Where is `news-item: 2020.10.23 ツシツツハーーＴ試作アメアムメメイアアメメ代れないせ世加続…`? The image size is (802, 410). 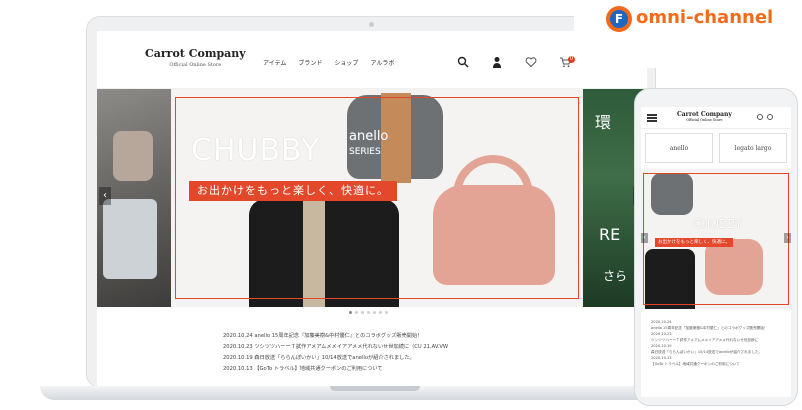 news-item: 2020.10.23 ツシツツハーーＴ試作アメアムメメイアアメメ代れないせ世加続… is located at coordinates (335, 347).